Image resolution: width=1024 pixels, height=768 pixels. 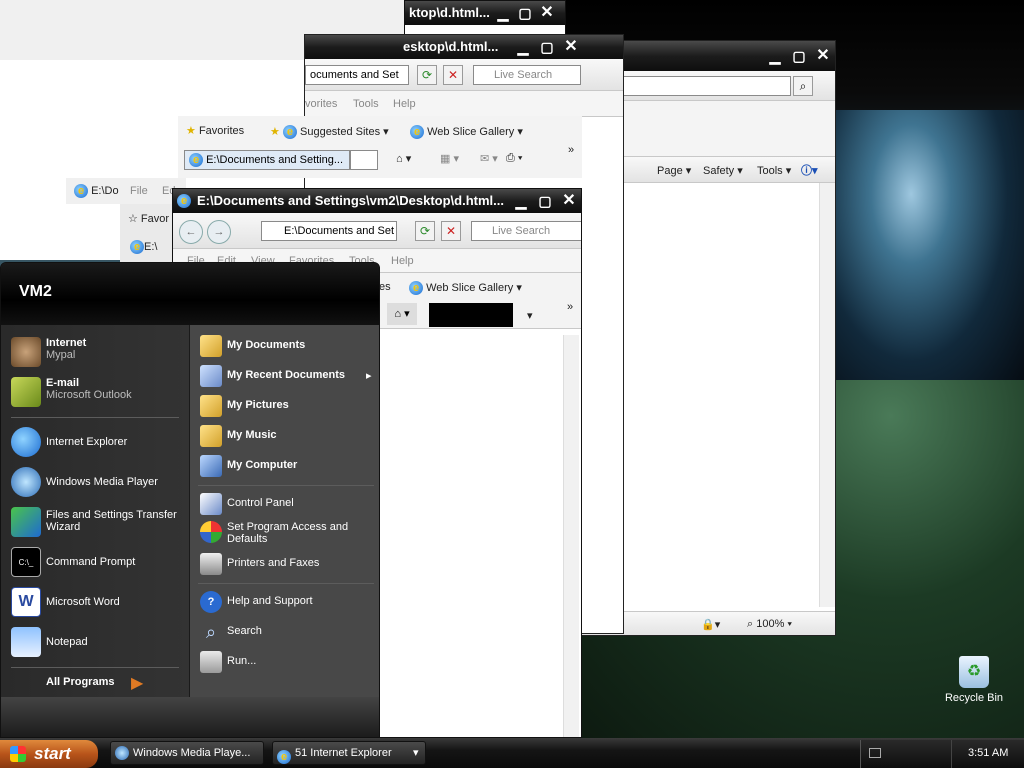 What do you see at coordinates (97, 644) in the screenshot?
I see `recent-notepad: Notepad` at bounding box center [97, 644].